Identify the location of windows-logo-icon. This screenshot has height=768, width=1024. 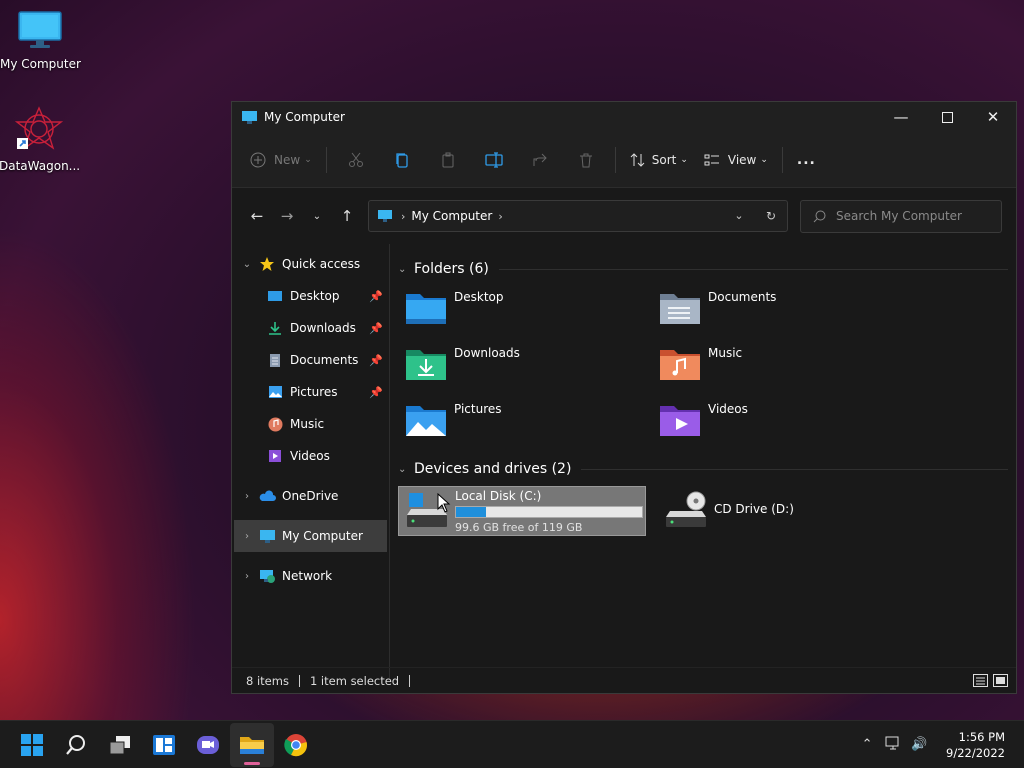
(32, 744).